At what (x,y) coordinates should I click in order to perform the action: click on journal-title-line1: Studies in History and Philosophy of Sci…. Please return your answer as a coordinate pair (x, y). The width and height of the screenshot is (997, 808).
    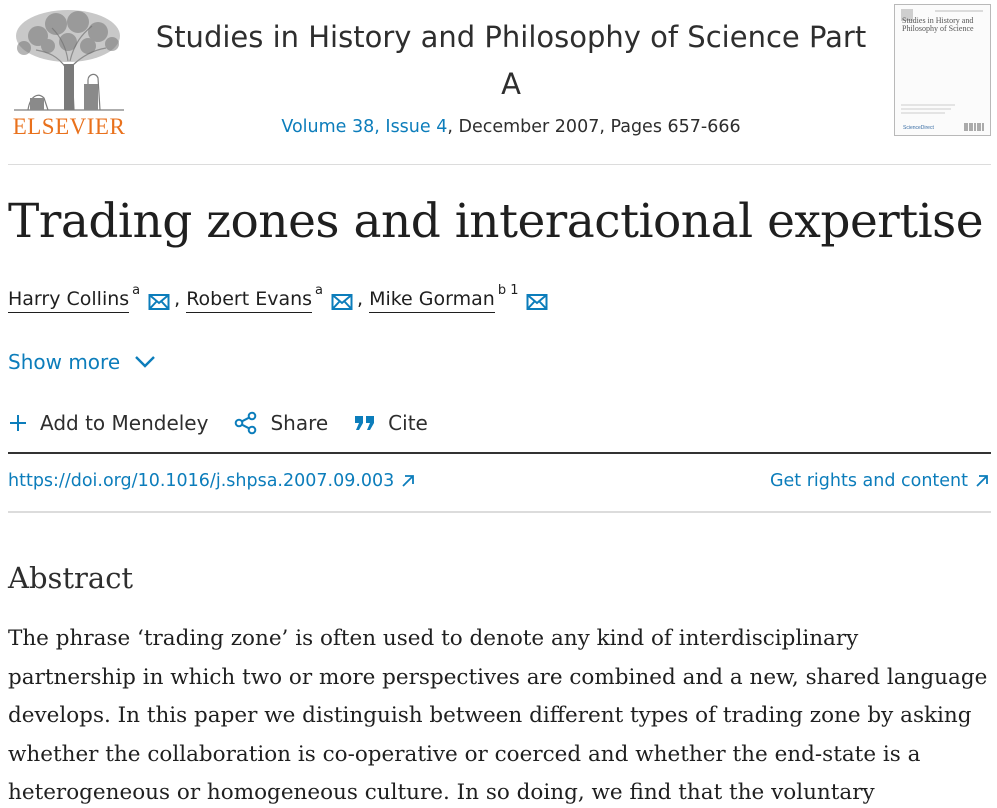
    Looking at the image, I should click on (511, 37).